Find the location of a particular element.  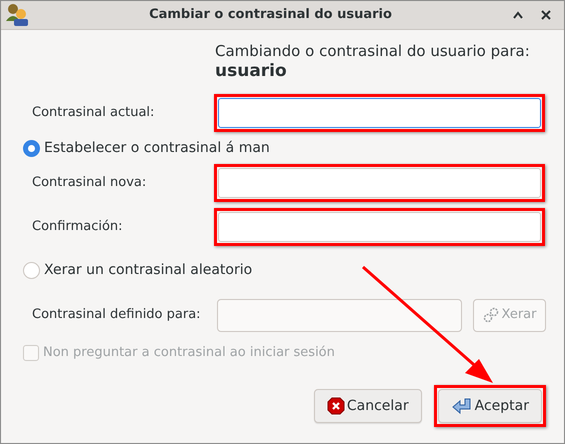

field-label: Contrasinal definido para: is located at coordinates (116, 315).